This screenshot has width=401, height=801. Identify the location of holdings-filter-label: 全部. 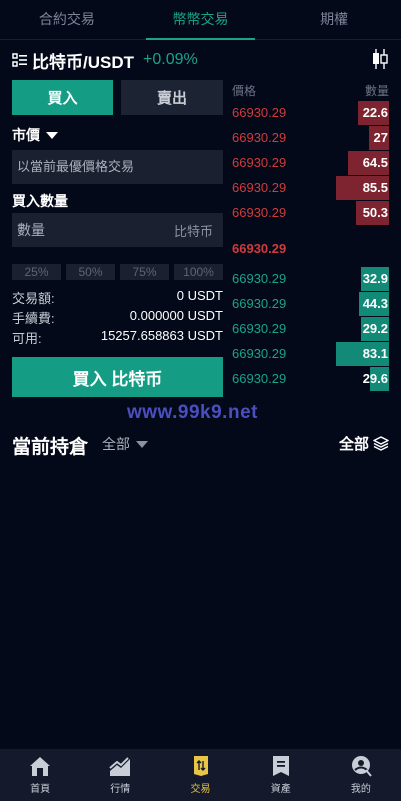
(116, 444).